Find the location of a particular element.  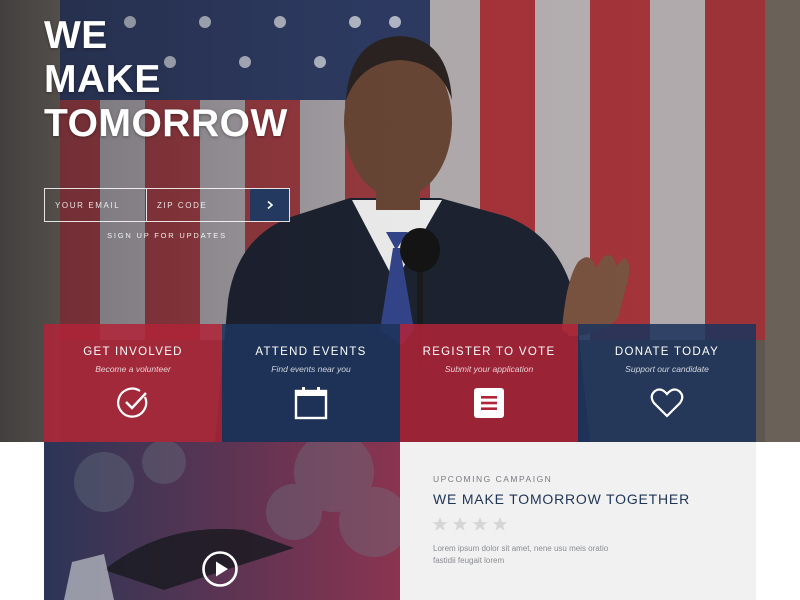

card-subtitle: Submit your application is located at coordinates (489, 369).